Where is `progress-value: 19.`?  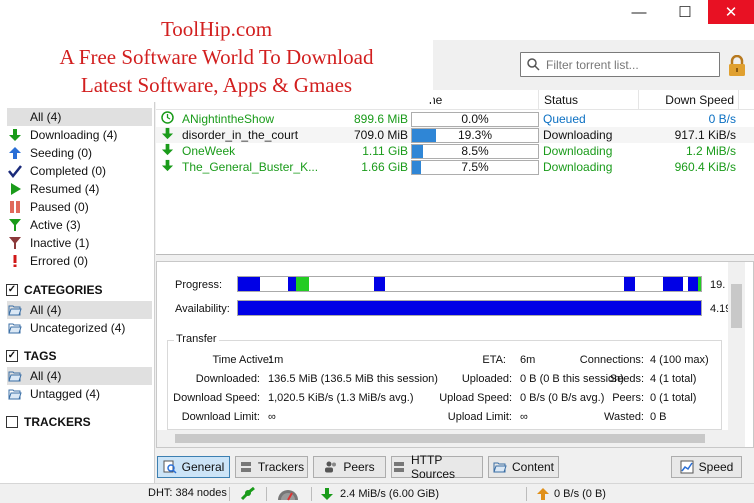
progress-value: 19. is located at coordinates (718, 285).